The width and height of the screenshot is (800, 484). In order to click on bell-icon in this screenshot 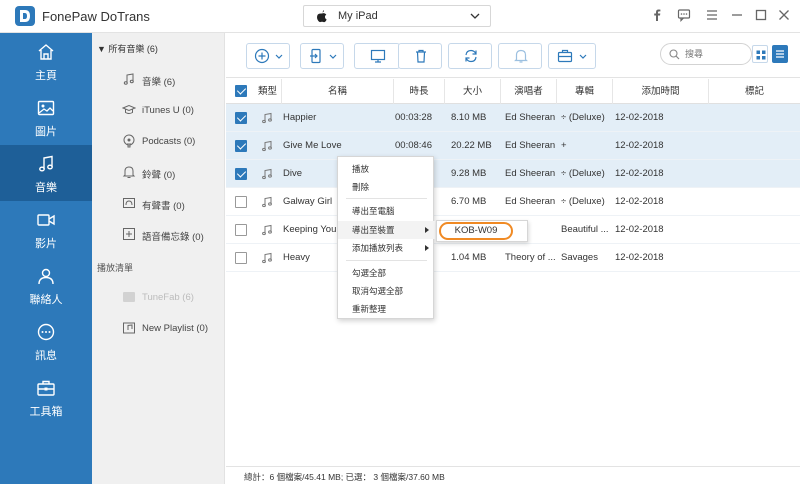, I will do `click(521, 56)`.